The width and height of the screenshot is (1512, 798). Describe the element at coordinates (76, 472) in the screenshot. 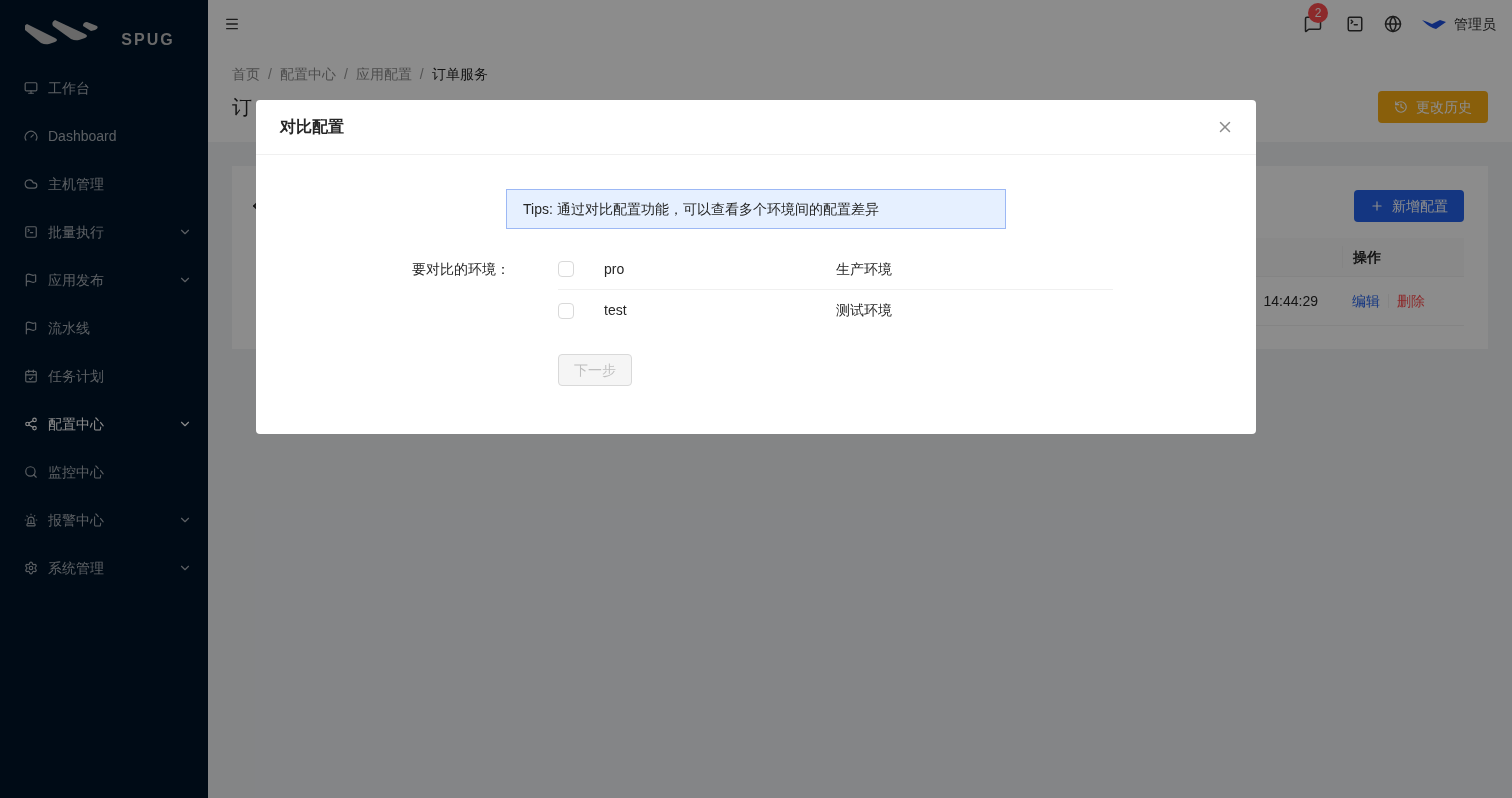

I see `sidebar-label: 监控中心` at that location.